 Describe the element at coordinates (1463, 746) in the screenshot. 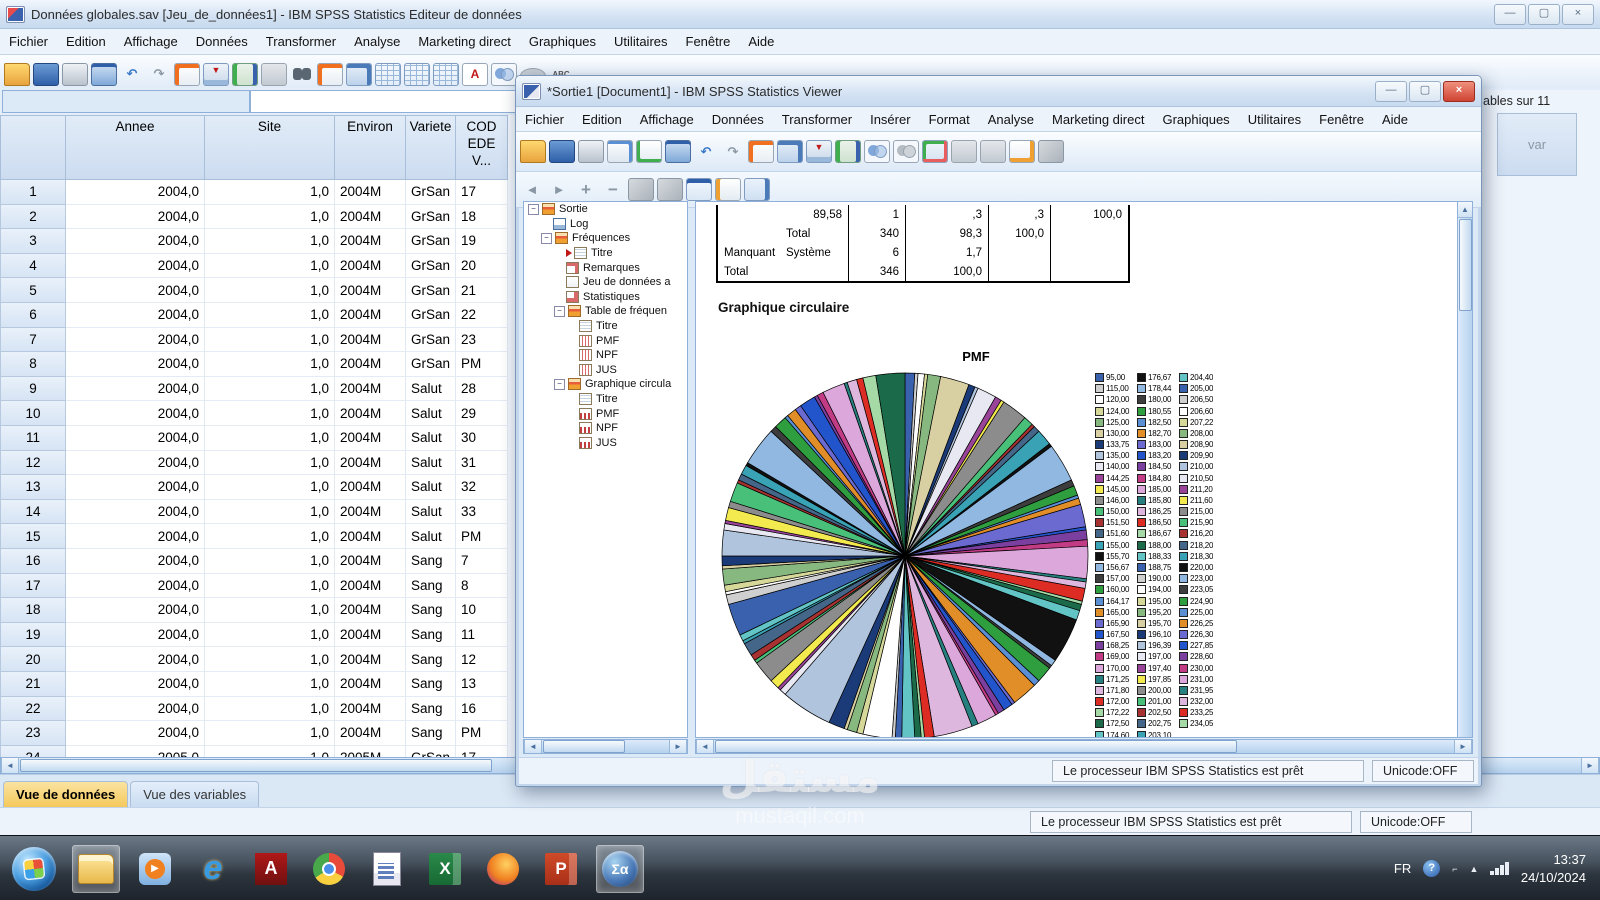

I see `output-scroll-right: ►` at that location.